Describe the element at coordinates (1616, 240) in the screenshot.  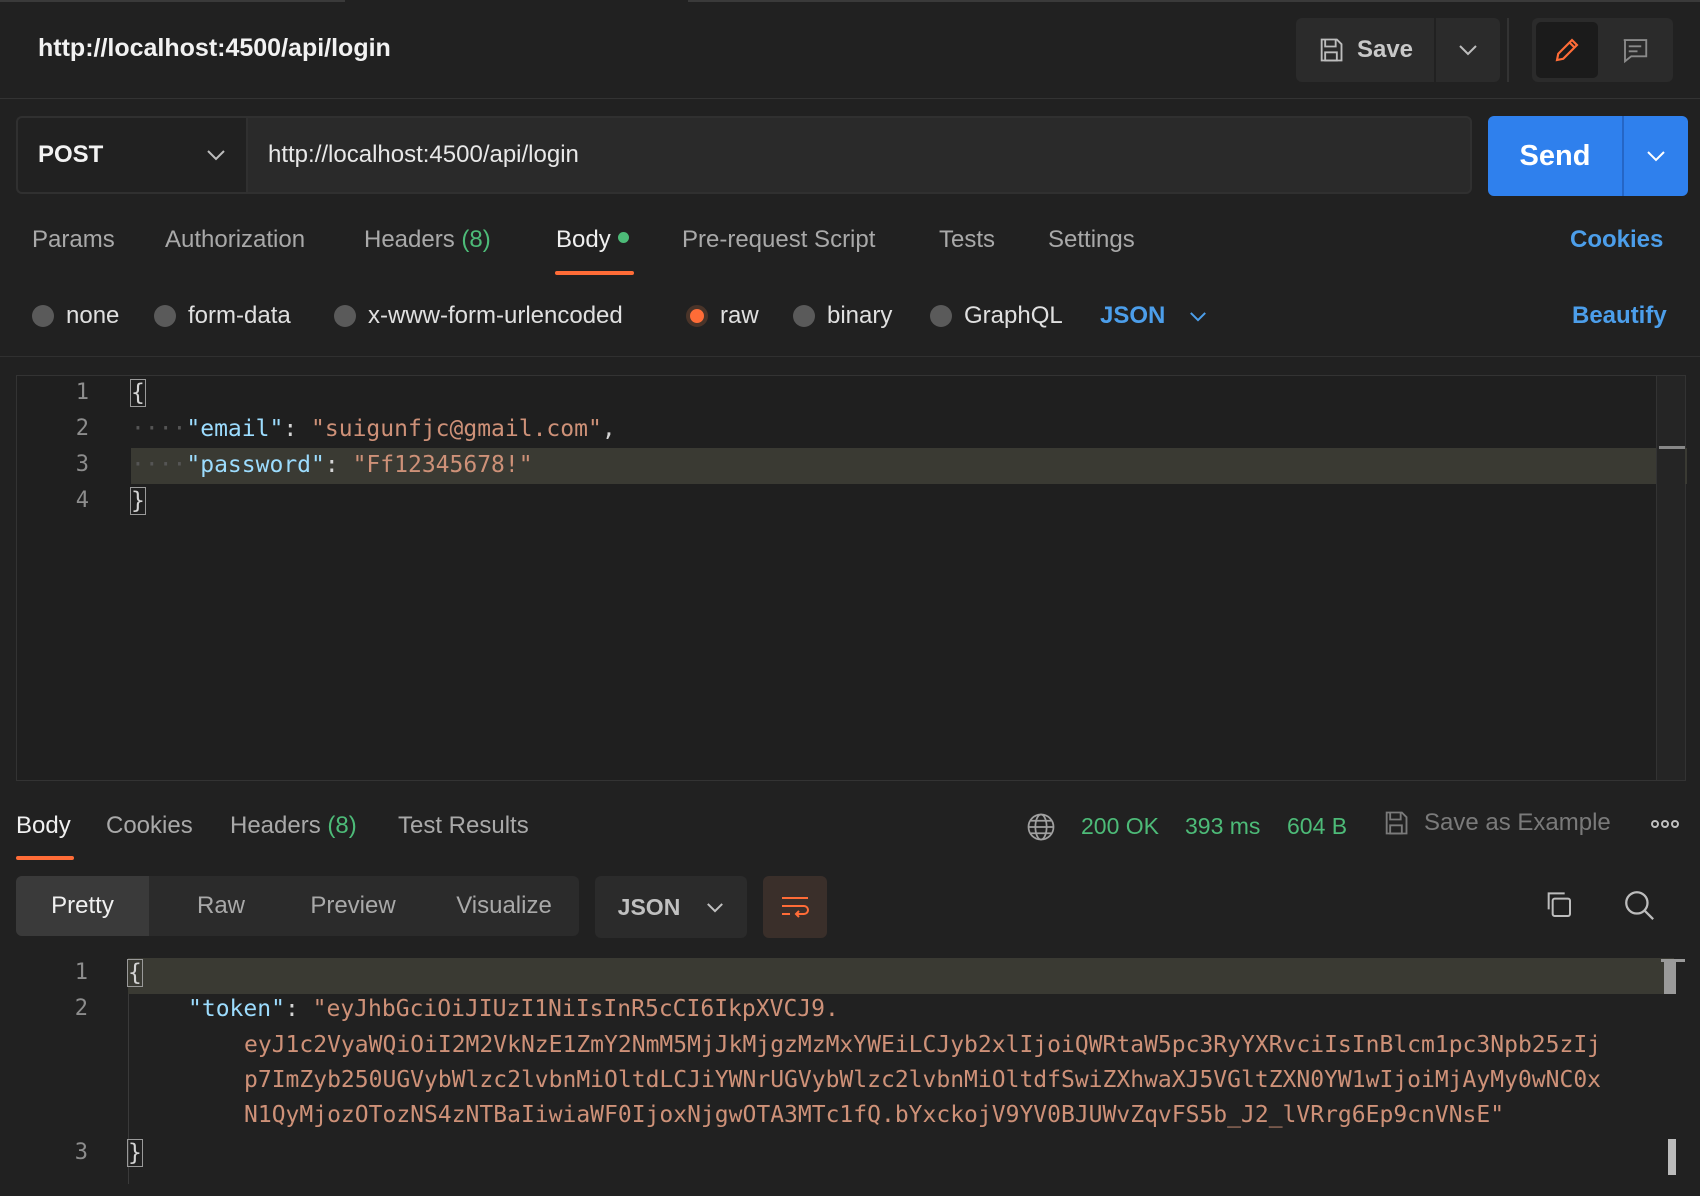
I see `cookies-link: Cookies` at that location.